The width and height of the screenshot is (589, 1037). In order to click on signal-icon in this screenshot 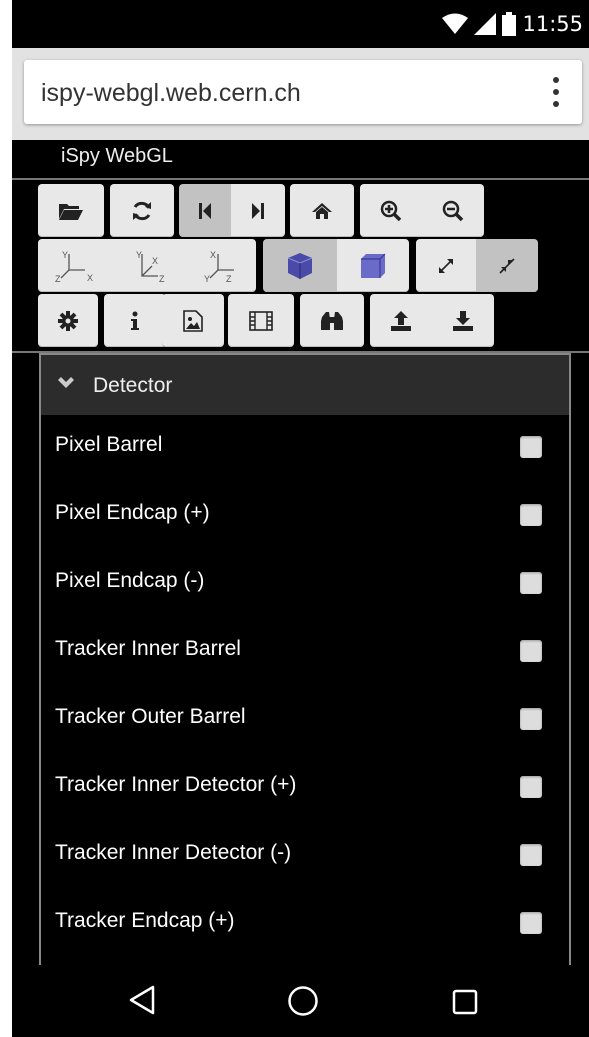, I will do `click(485, 24)`.